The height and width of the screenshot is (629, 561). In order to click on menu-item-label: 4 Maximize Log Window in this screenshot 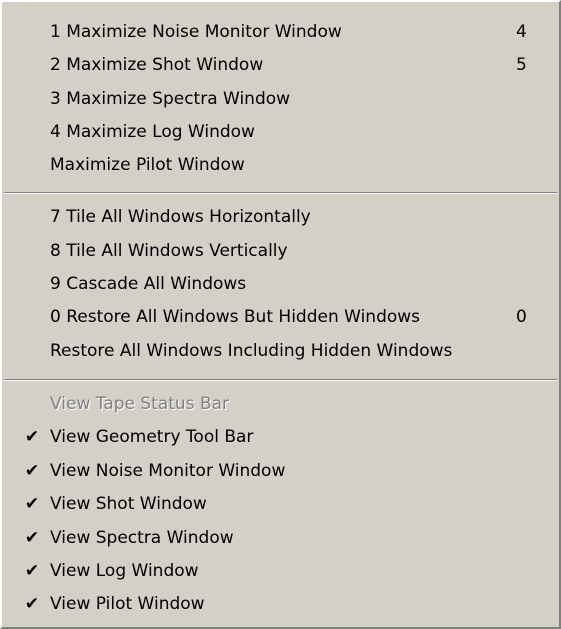, I will do `click(152, 132)`.